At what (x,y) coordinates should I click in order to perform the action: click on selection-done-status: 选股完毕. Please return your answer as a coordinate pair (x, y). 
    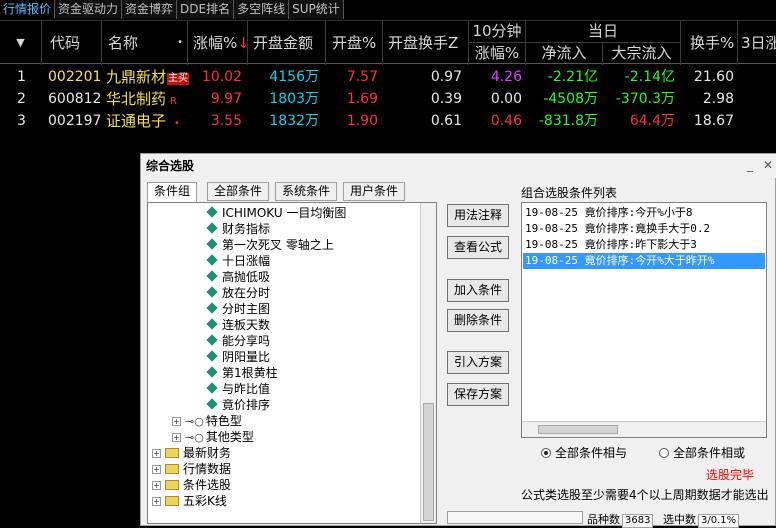
    Looking at the image, I should click on (730, 475).